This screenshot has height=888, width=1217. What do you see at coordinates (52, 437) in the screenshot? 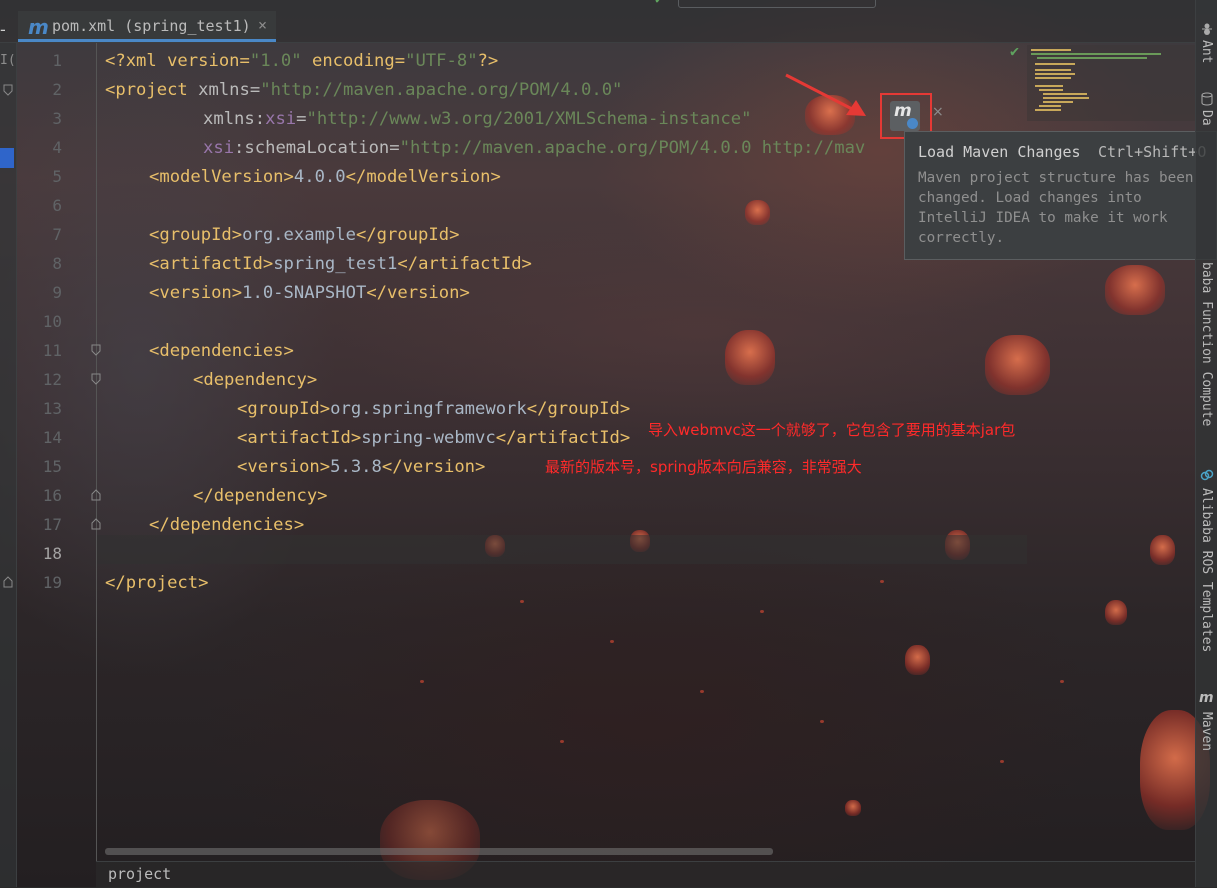
I see `line-number: 14` at bounding box center [52, 437].